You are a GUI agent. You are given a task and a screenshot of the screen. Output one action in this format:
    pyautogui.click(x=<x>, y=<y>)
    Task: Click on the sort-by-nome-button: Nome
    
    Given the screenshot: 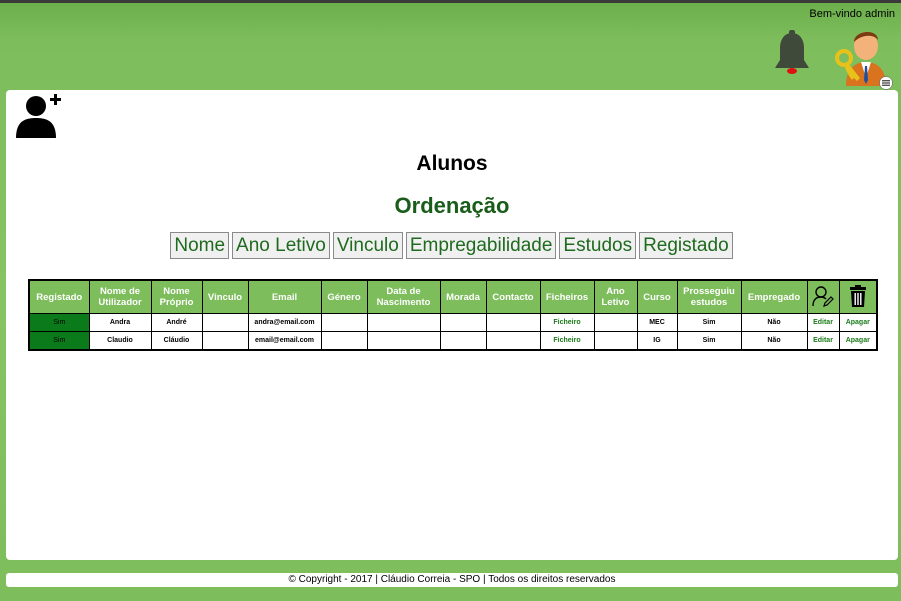 What is the action you would take?
    pyautogui.click(x=200, y=245)
    